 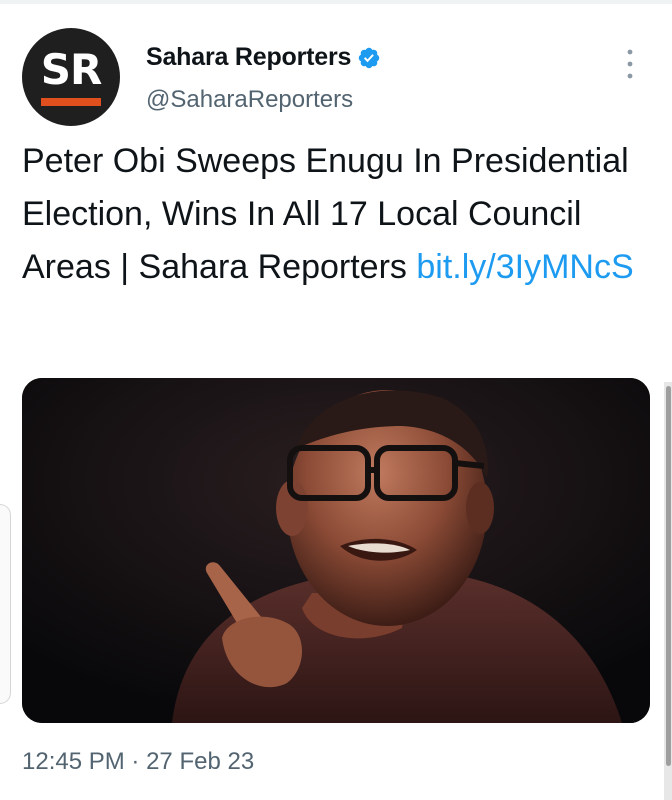 I want to click on scrollbar-thumb, so click(x=668, y=576).